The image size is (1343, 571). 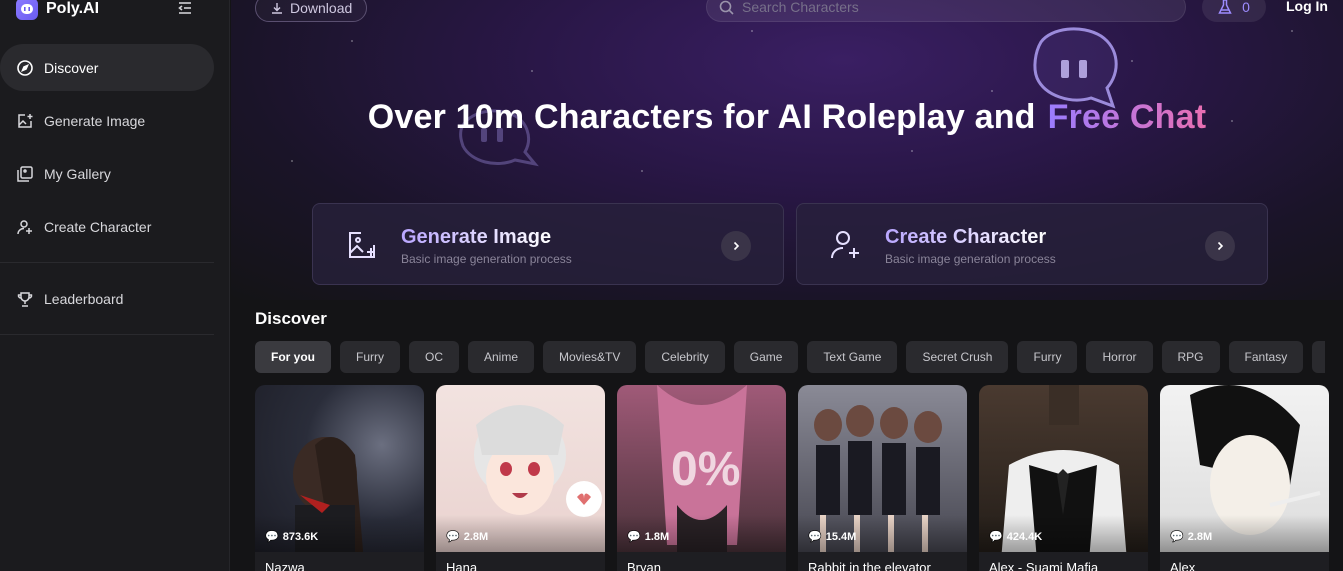 I want to click on sidebar-item-label: Discover, so click(x=71, y=67).